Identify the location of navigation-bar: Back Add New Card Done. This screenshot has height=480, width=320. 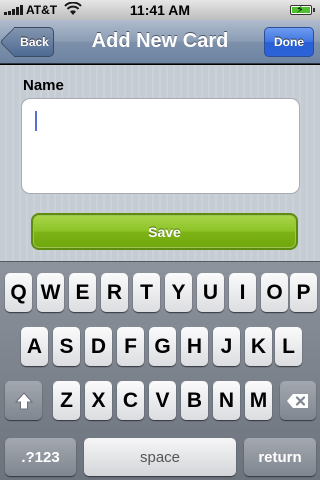
(160, 42).